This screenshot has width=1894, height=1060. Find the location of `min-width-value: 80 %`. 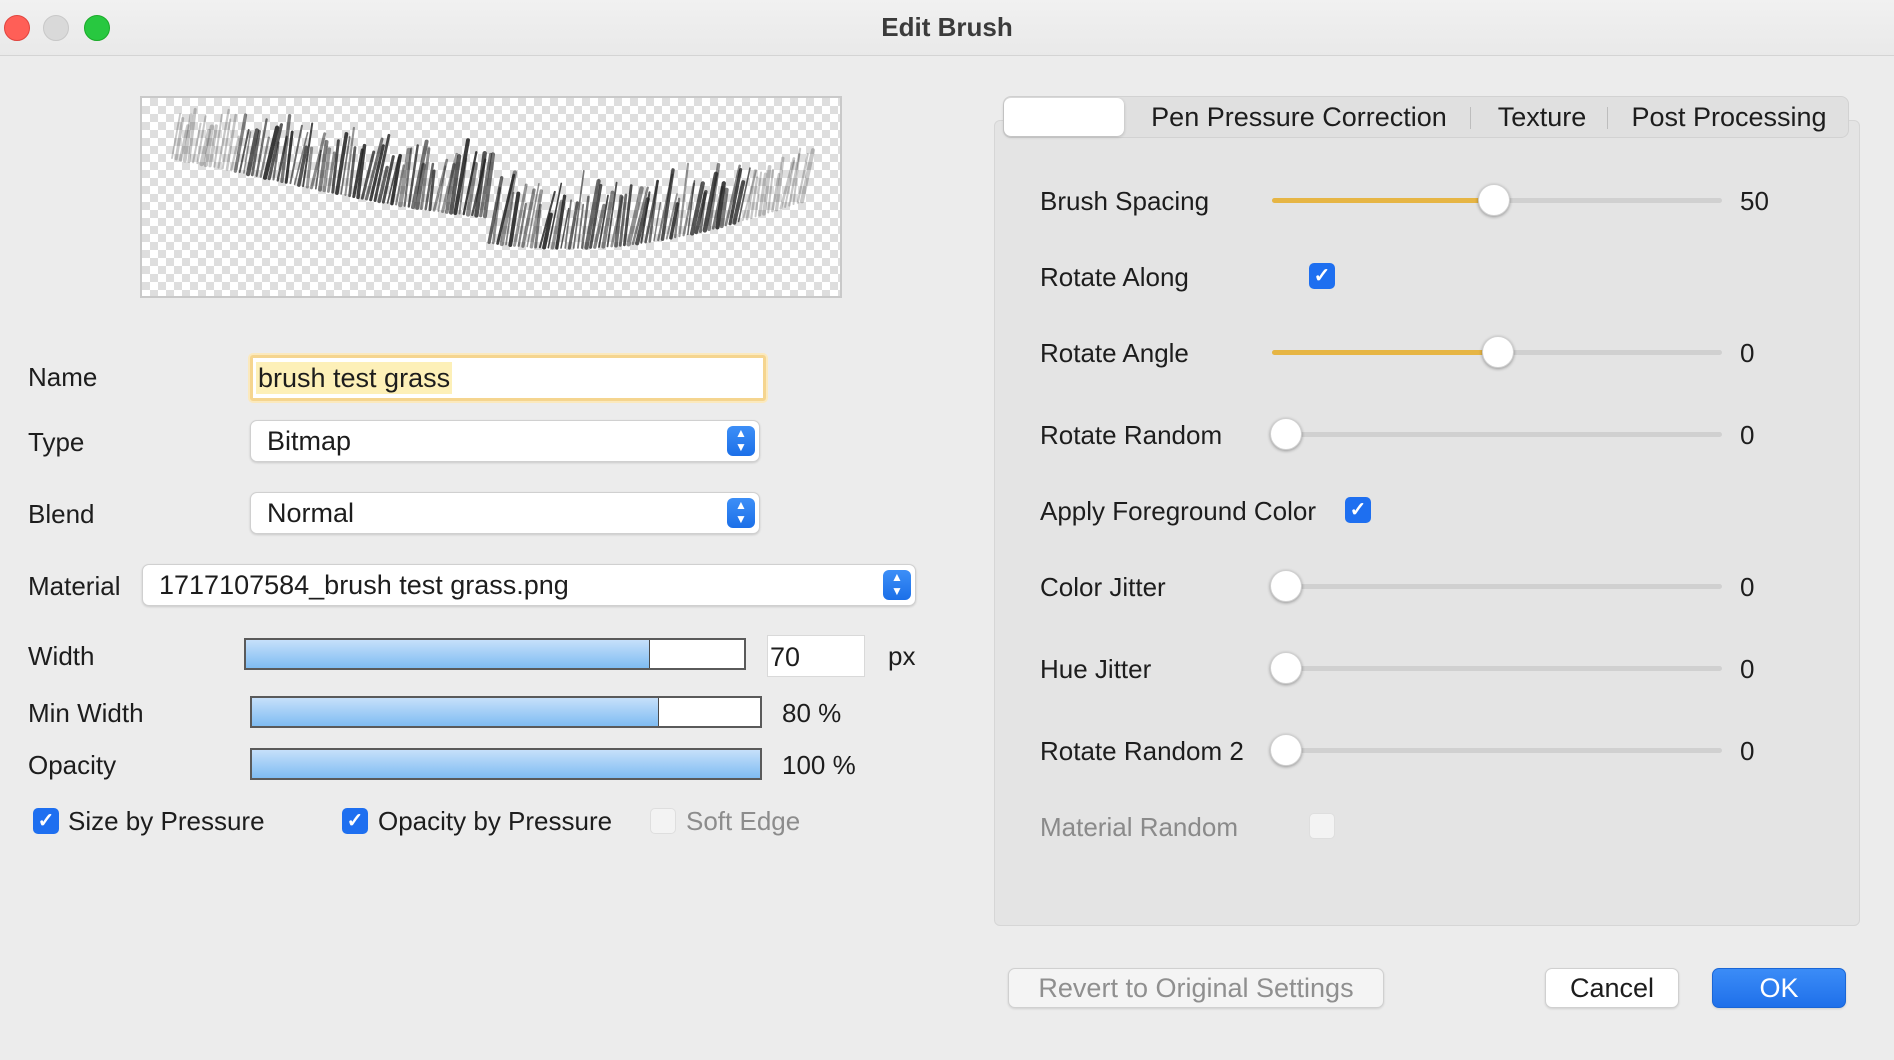

min-width-value: 80 % is located at coordinates (812, 713).